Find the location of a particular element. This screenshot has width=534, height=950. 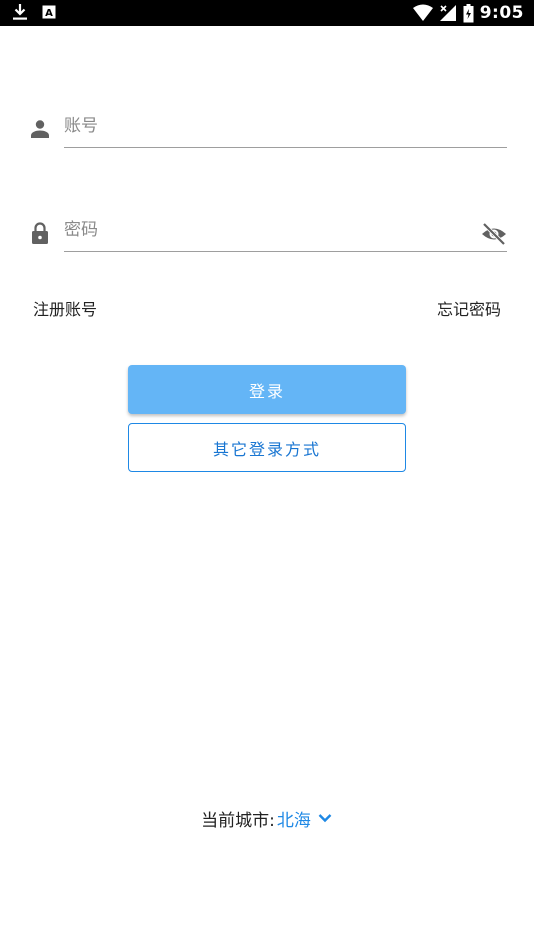

forgot-password-link: 忘记密码 is located at coordinates (469, 310).